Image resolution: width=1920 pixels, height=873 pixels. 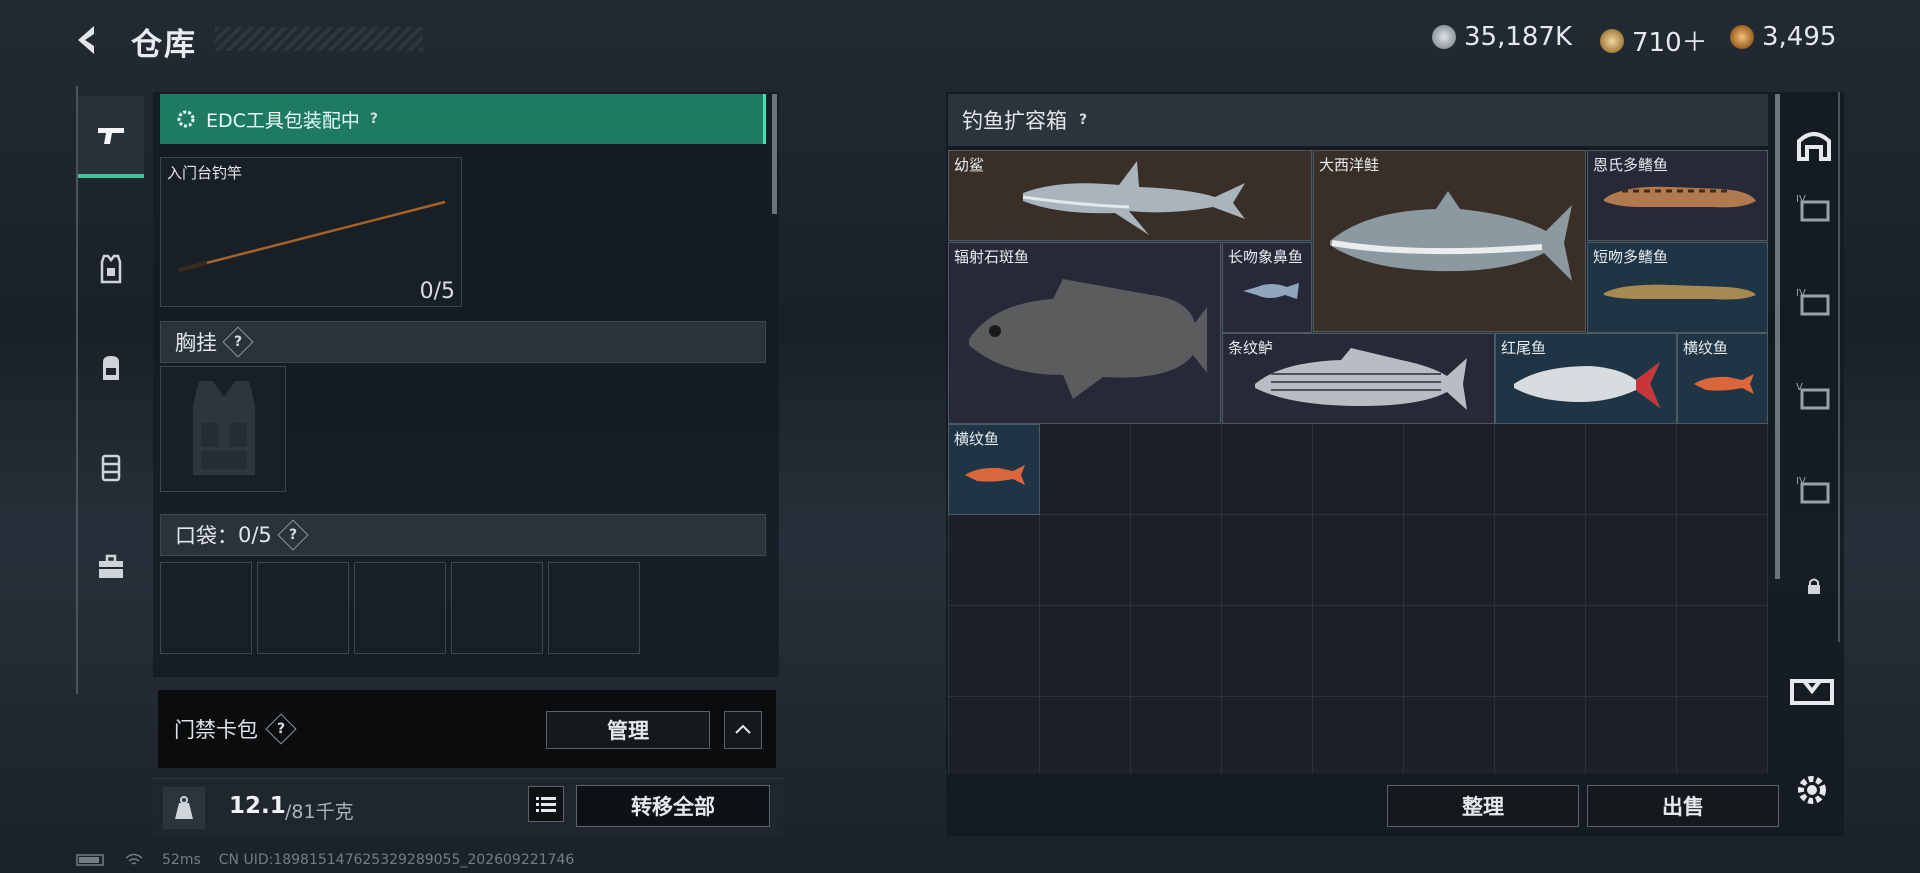 I want to click on nav-armor, so click(x=111, y=269).